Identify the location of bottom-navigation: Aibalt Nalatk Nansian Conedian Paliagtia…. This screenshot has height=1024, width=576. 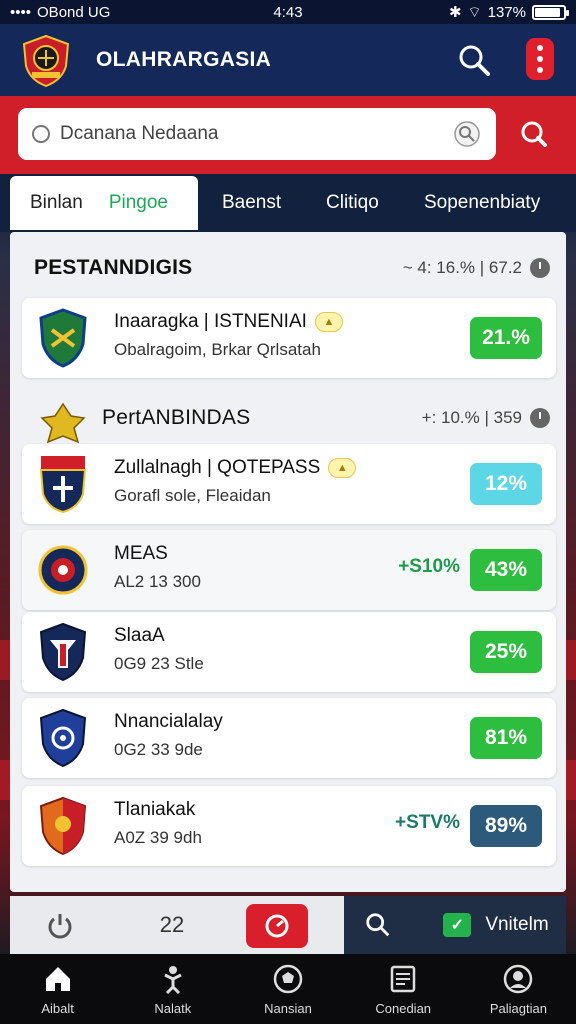
(288, 989).